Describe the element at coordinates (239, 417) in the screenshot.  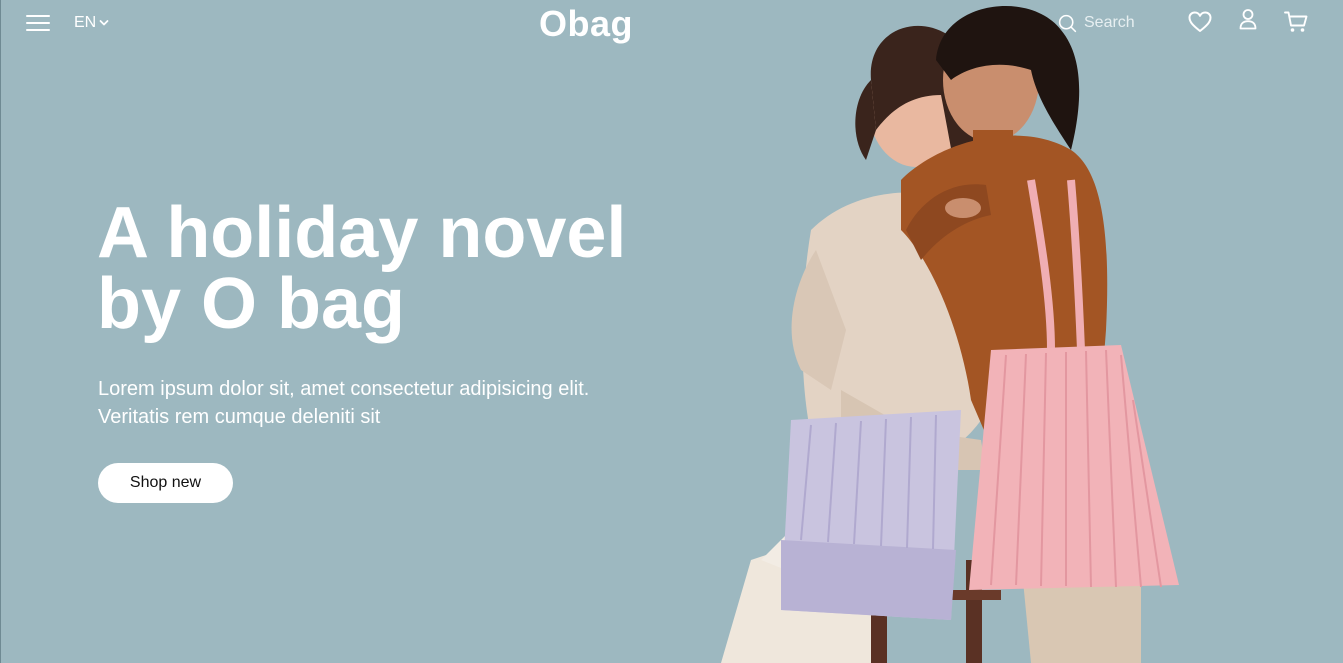
I see `hero-description-line-2: Veritatis rem cumque deleniti sit` at that location.